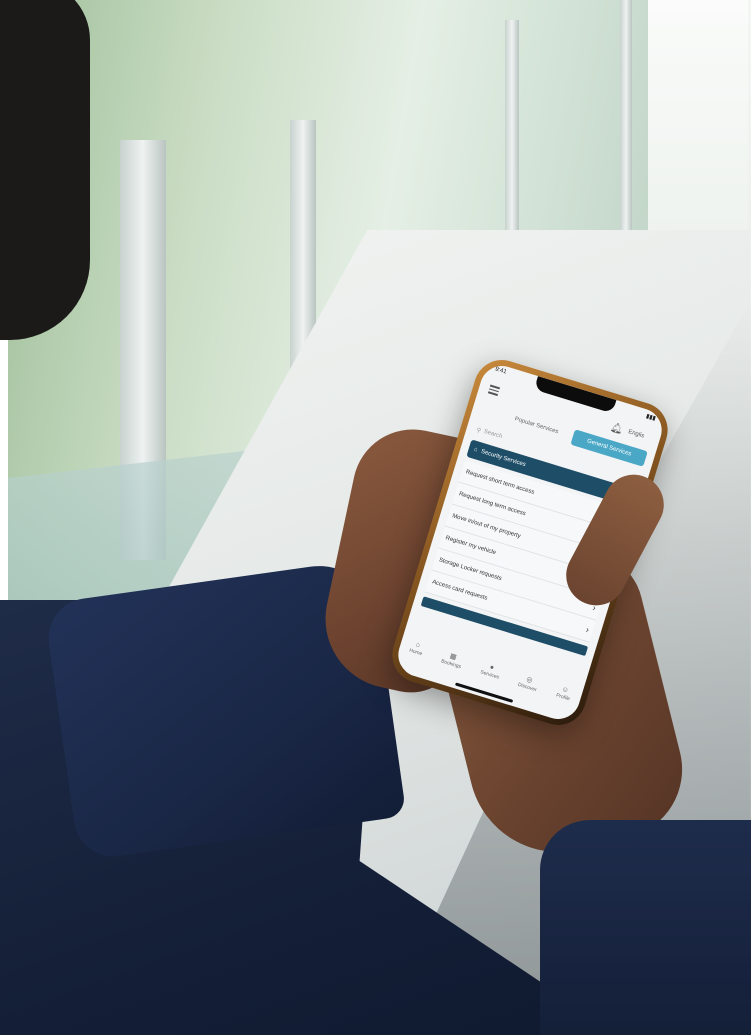 This screenshot has width=751, height=1035. I want to click on nav-label: Home, so click(415, 652).